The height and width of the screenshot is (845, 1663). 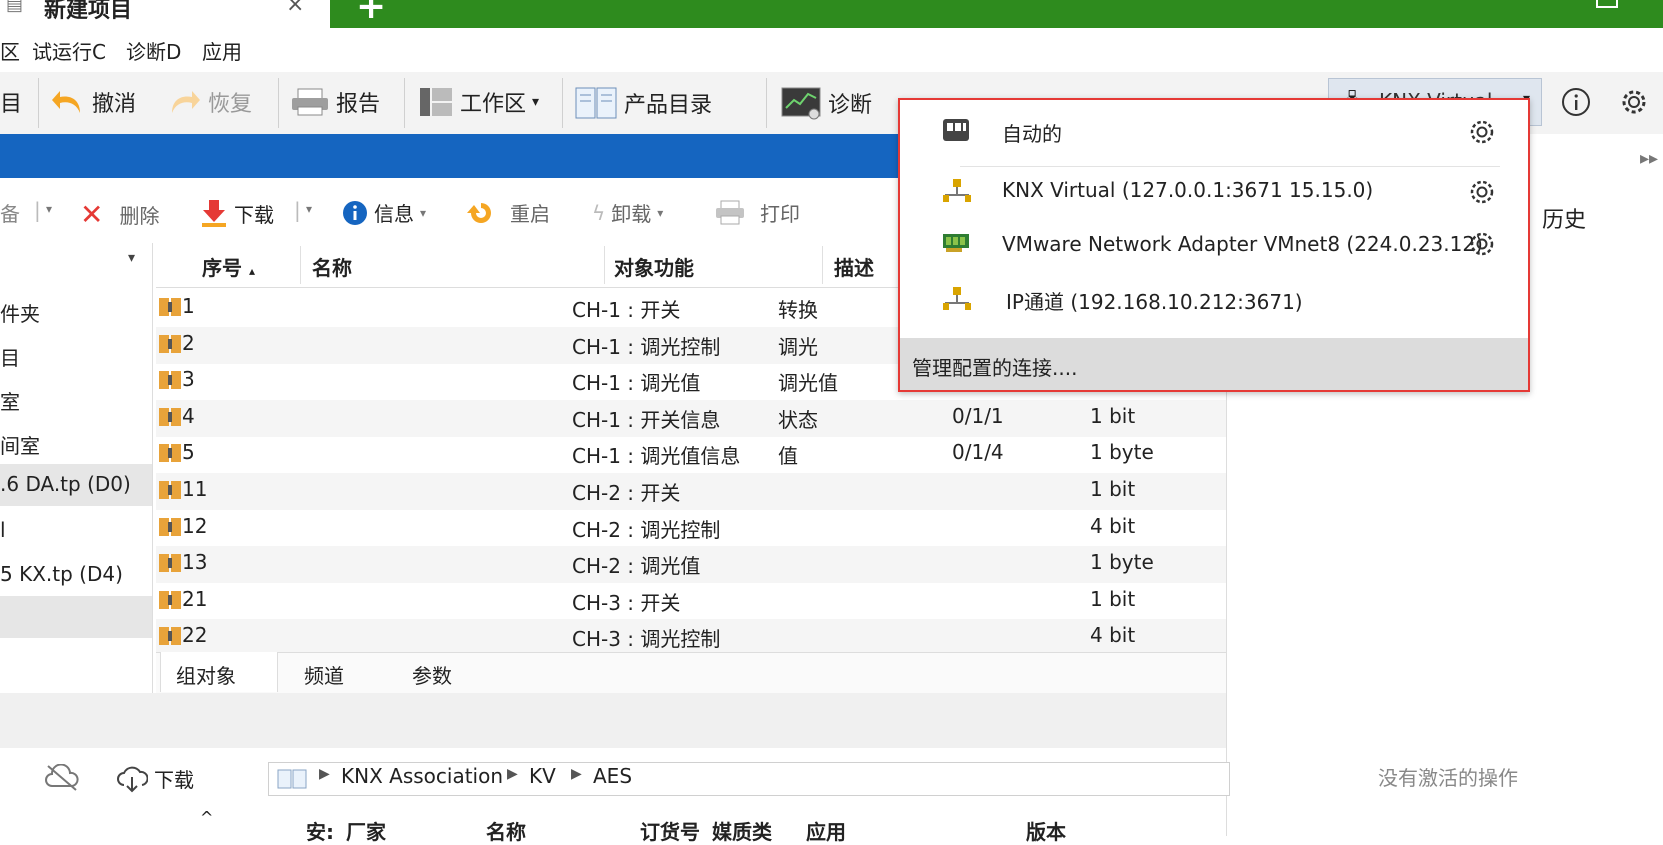 I want to click on undo-button: 撤消, so click(x=93, y=102).